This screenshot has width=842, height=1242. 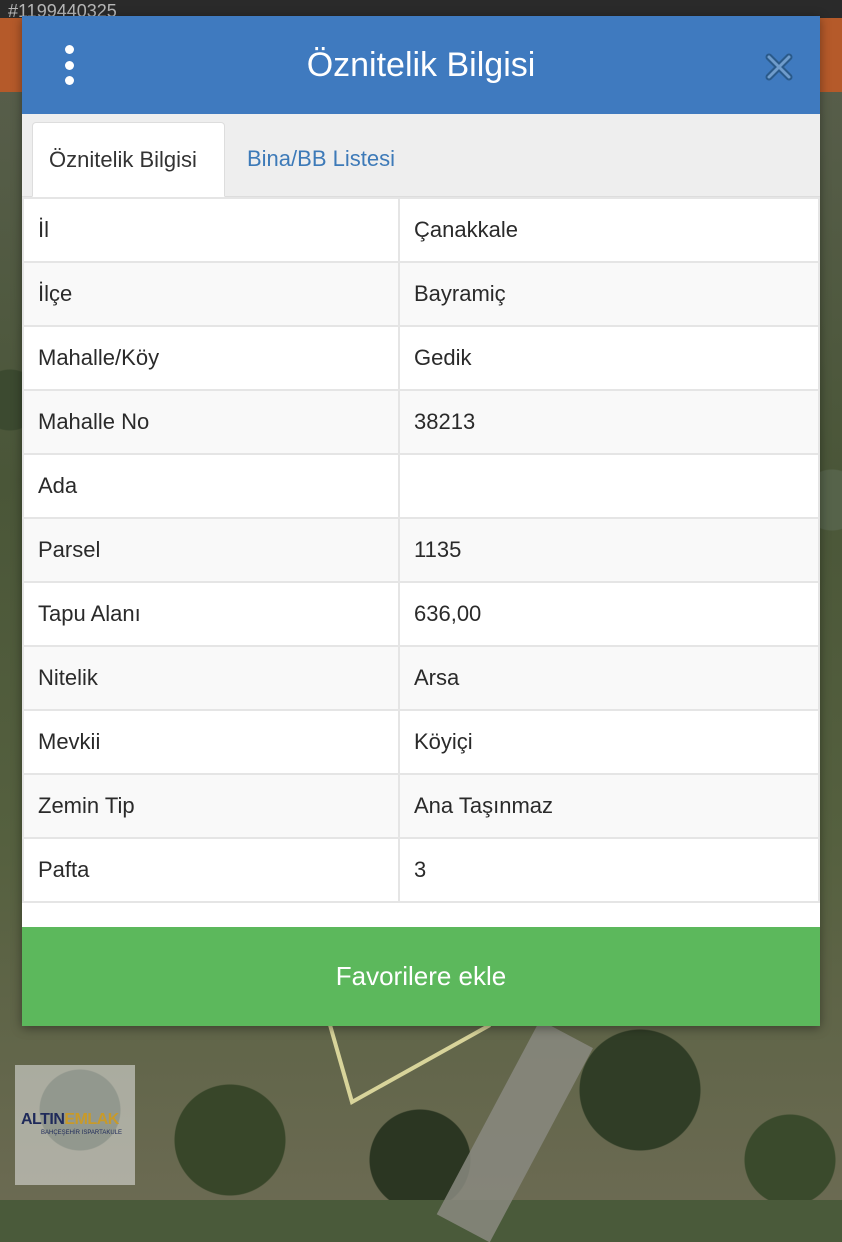 What do you see at coordinates (609, 230) in the screenshot?
I see `attribute-value: Çanakkale` at bounding box center [609, 230].